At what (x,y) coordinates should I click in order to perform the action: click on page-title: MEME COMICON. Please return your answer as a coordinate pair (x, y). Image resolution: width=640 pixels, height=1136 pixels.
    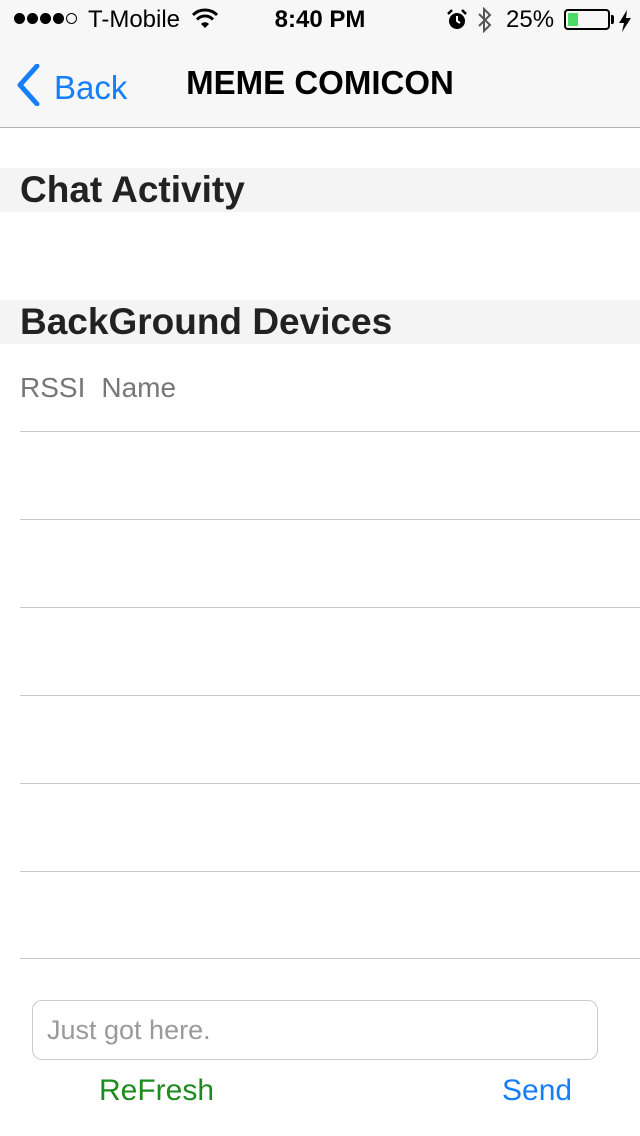
    Looking at the image, I should click on (320, 82).